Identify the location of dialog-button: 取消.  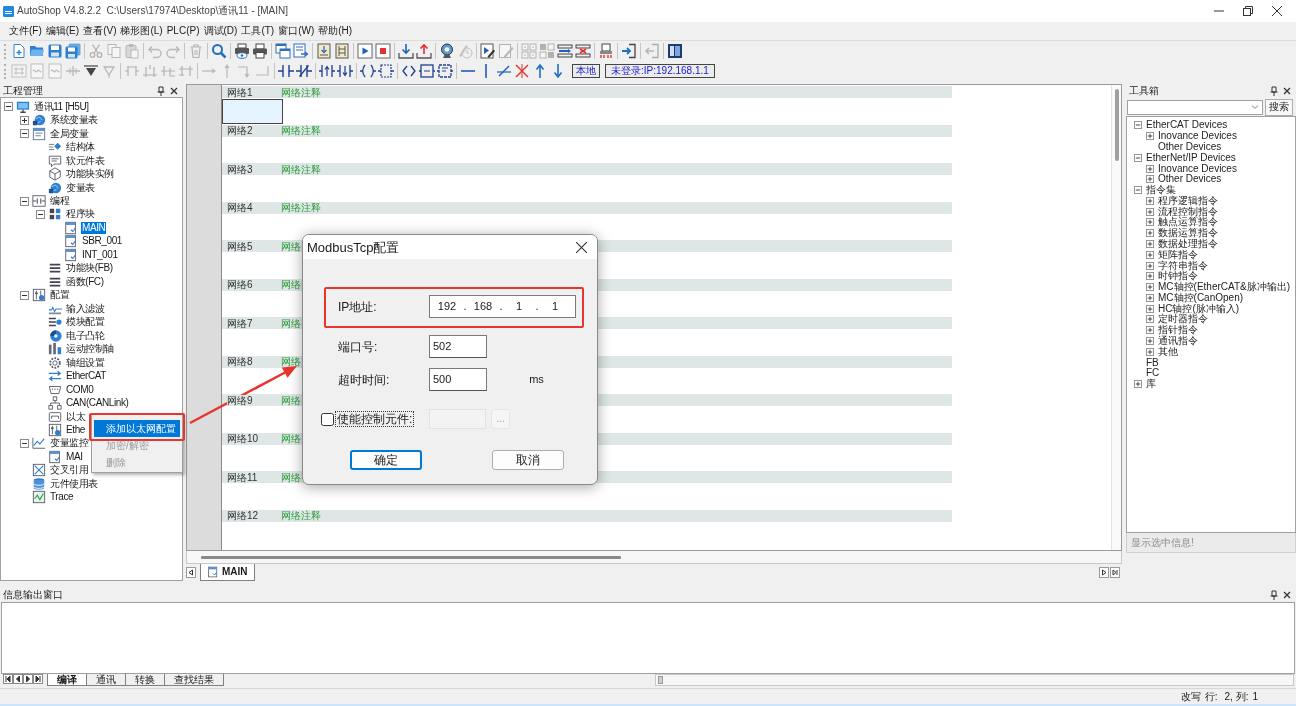
(528, 460).